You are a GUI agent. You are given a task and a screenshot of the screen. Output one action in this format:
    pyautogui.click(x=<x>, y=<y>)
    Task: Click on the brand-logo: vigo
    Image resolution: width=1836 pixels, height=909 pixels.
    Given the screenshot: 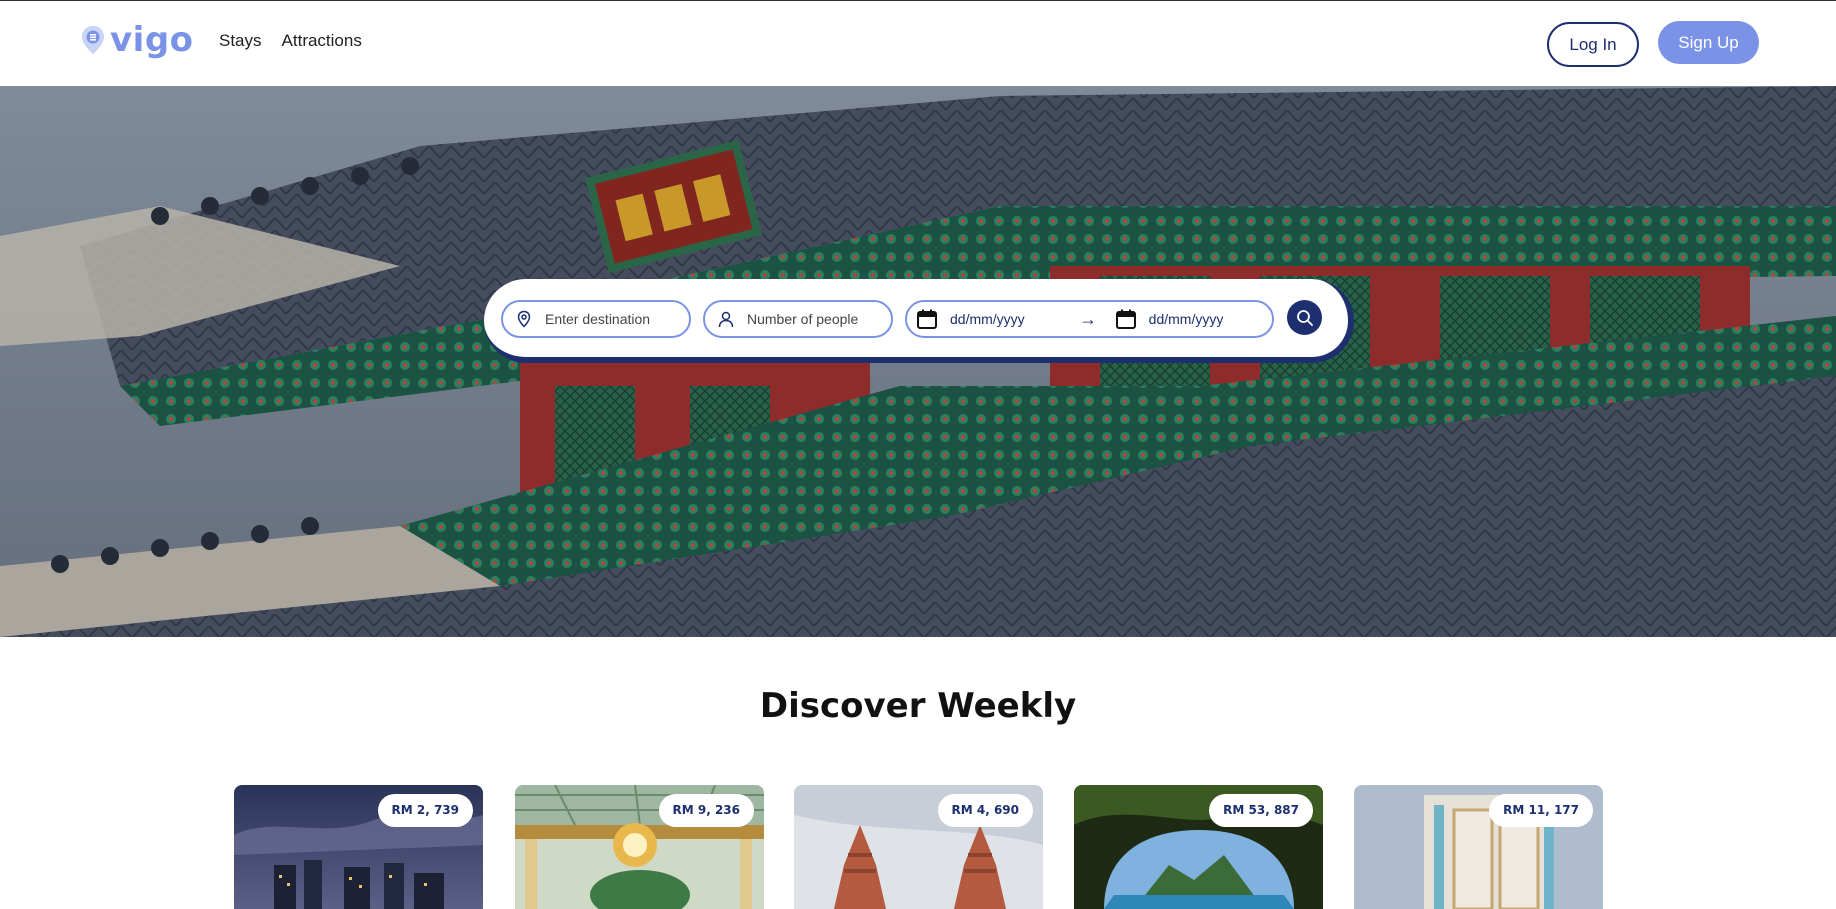 What is the action you would take?
    pyautogui.click(x=137, y=40)
    